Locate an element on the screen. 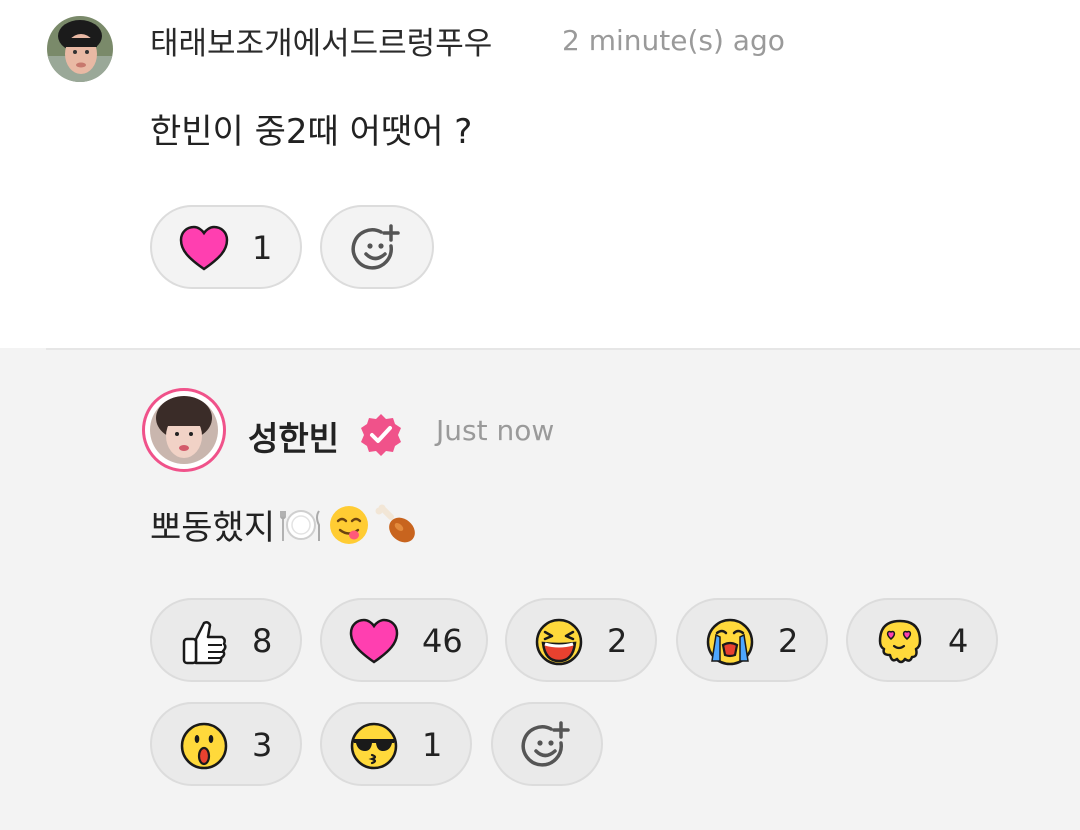 This screenshot has height=830, width=1080. reaction-button-heart: 1 is located at coordinates (226, 247).